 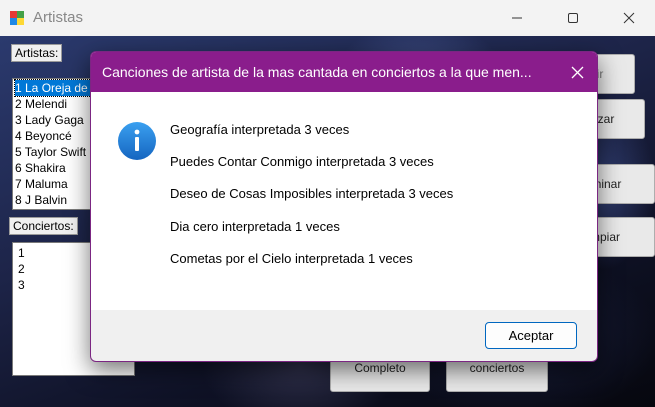 What do you see at coordinates (327, 18) in the screenshot?
I see `window-titlebar: Artistas` at bounding box center [327, 18].